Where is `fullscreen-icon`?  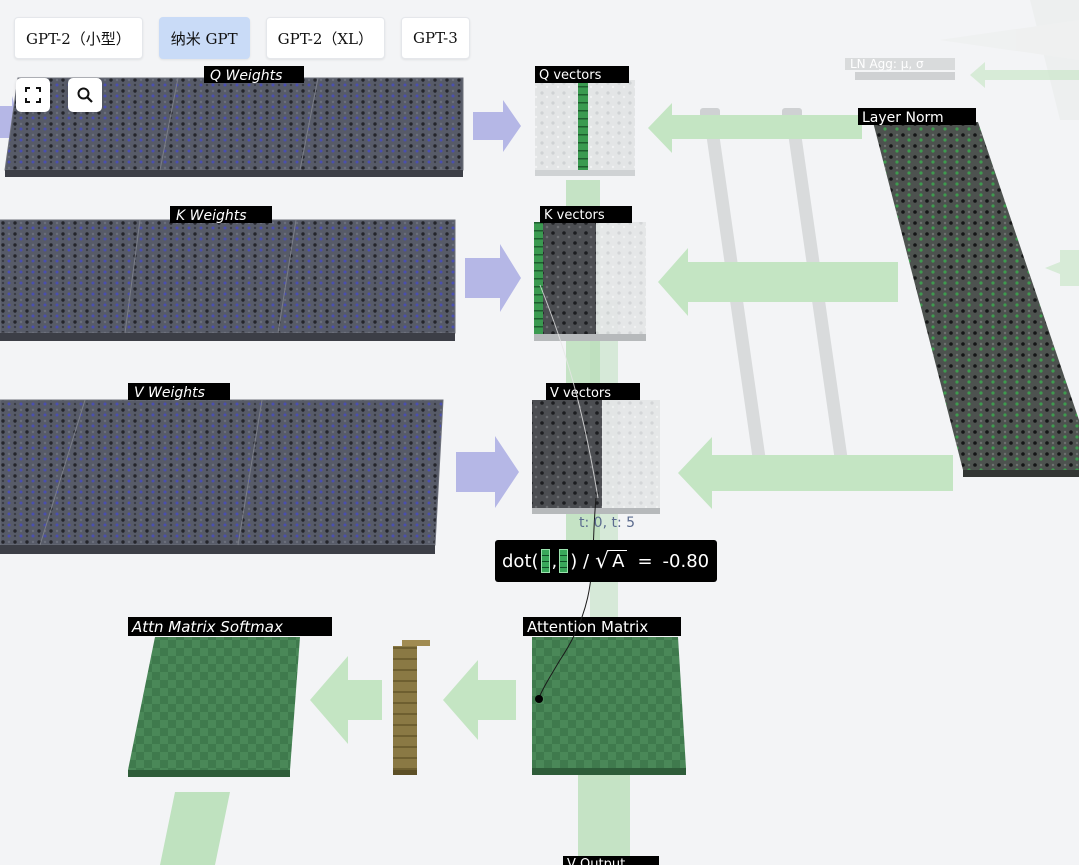 fullscreen-icon is located at coordinates (33, 95).